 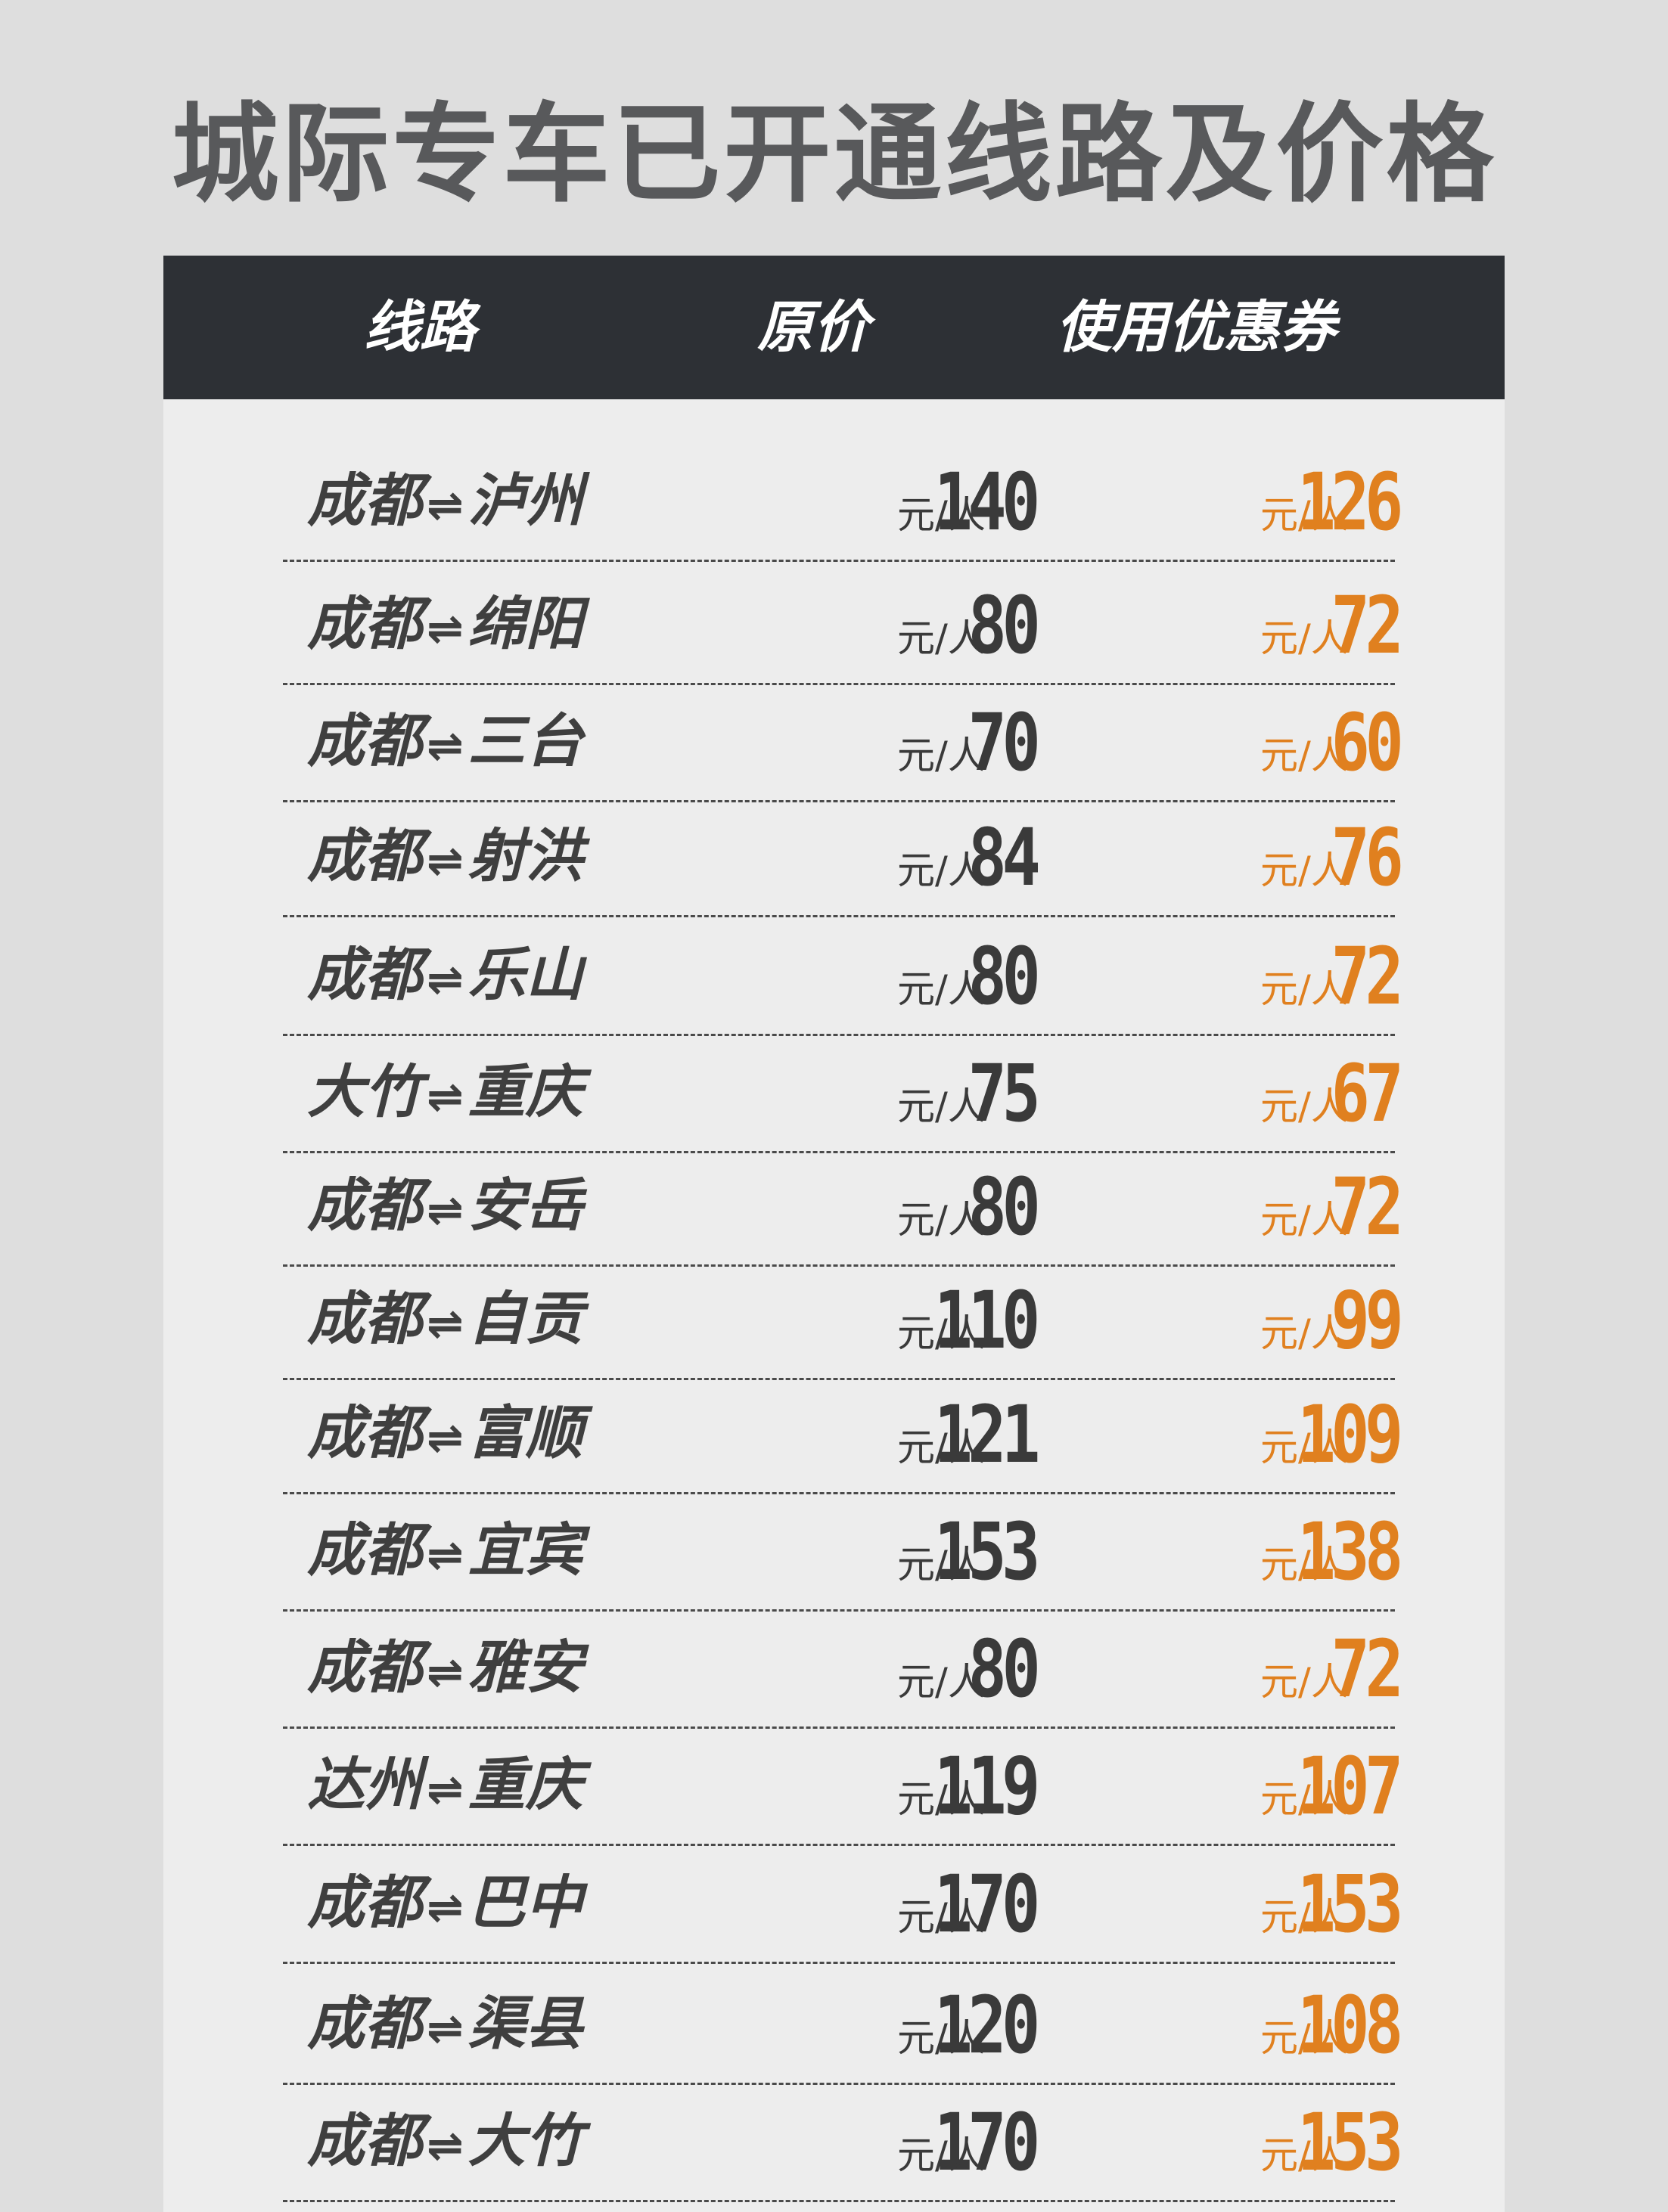 I want to click on route-from: 达州, so click(x=364, y=1785).